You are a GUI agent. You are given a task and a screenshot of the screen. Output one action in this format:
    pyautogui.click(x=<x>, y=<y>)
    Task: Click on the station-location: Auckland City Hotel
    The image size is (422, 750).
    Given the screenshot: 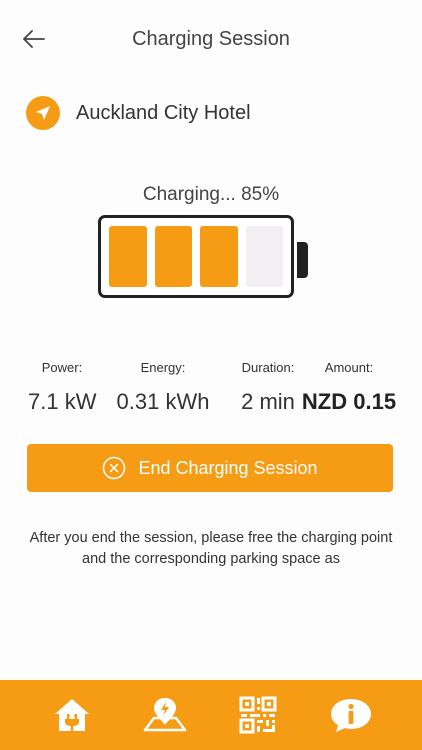 What is the action you would take?
    pyautogui.click(x=138, y=113)
    